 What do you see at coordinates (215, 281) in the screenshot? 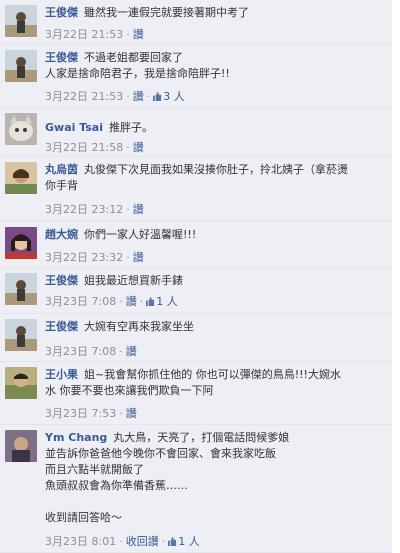
I see `comment-body: 王俊傑 姐我最近想買新手錶` at bounding box center [215, 281].